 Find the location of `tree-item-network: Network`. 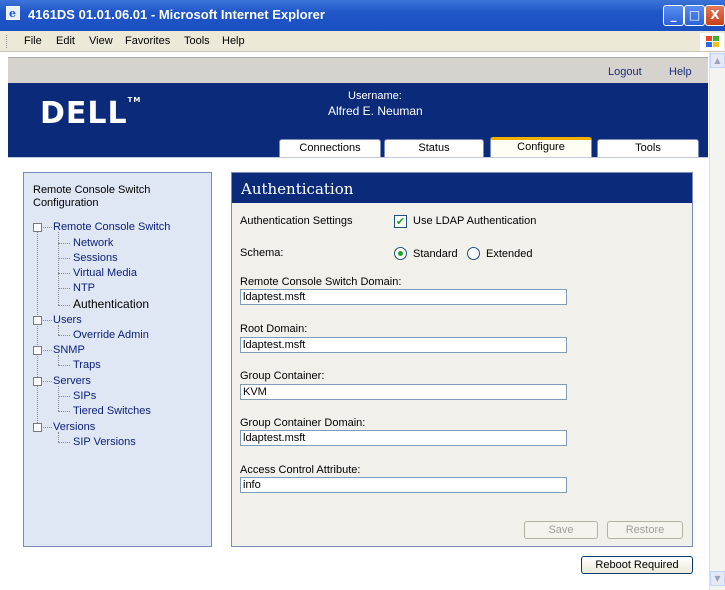

tree-item-network: Network is located at coordinates (93, 243).